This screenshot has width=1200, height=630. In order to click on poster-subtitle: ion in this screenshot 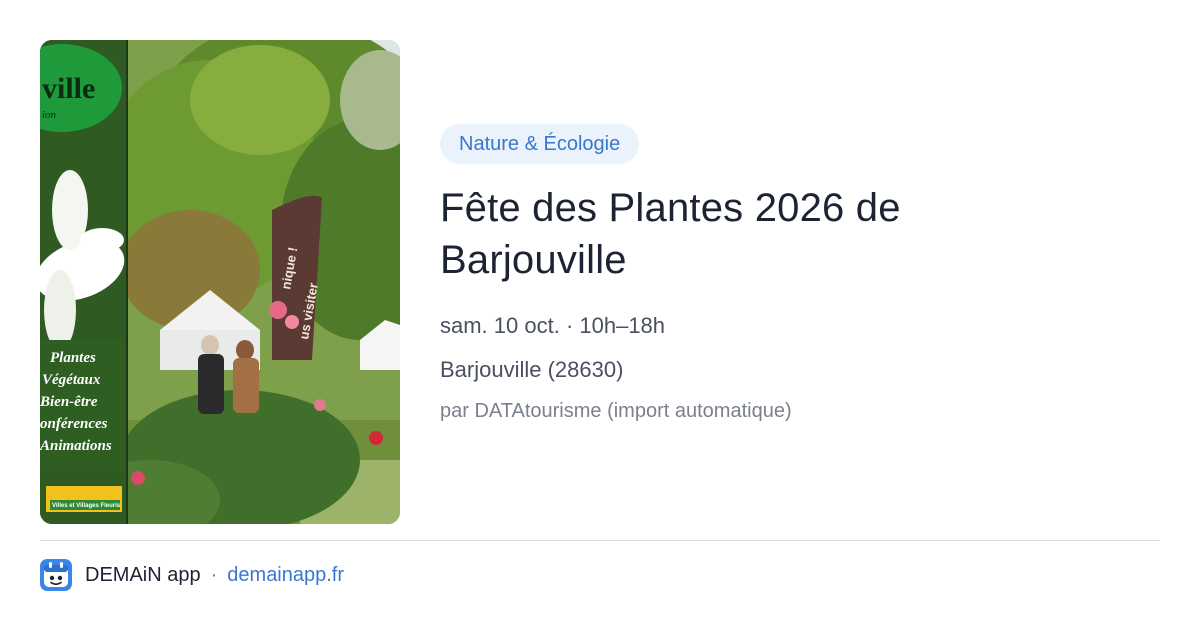, I will do `click(49, 115)`.